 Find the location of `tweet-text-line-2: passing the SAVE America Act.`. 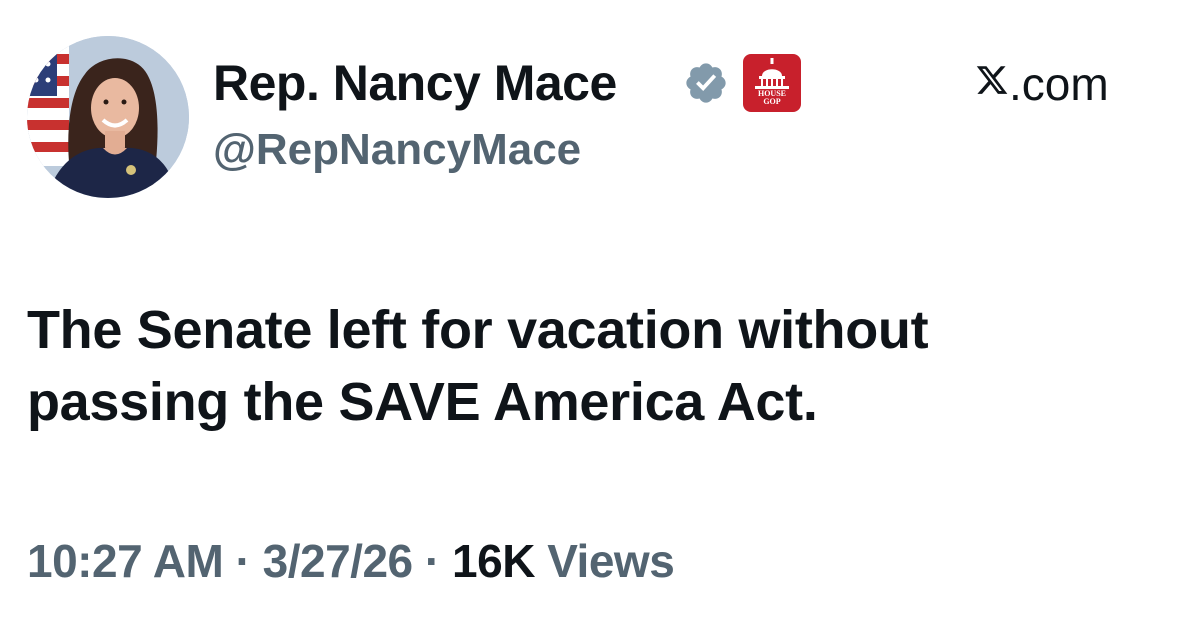

tweet-text-line-2: passing the SAVE America Act. is located at coordinates (422, 402).